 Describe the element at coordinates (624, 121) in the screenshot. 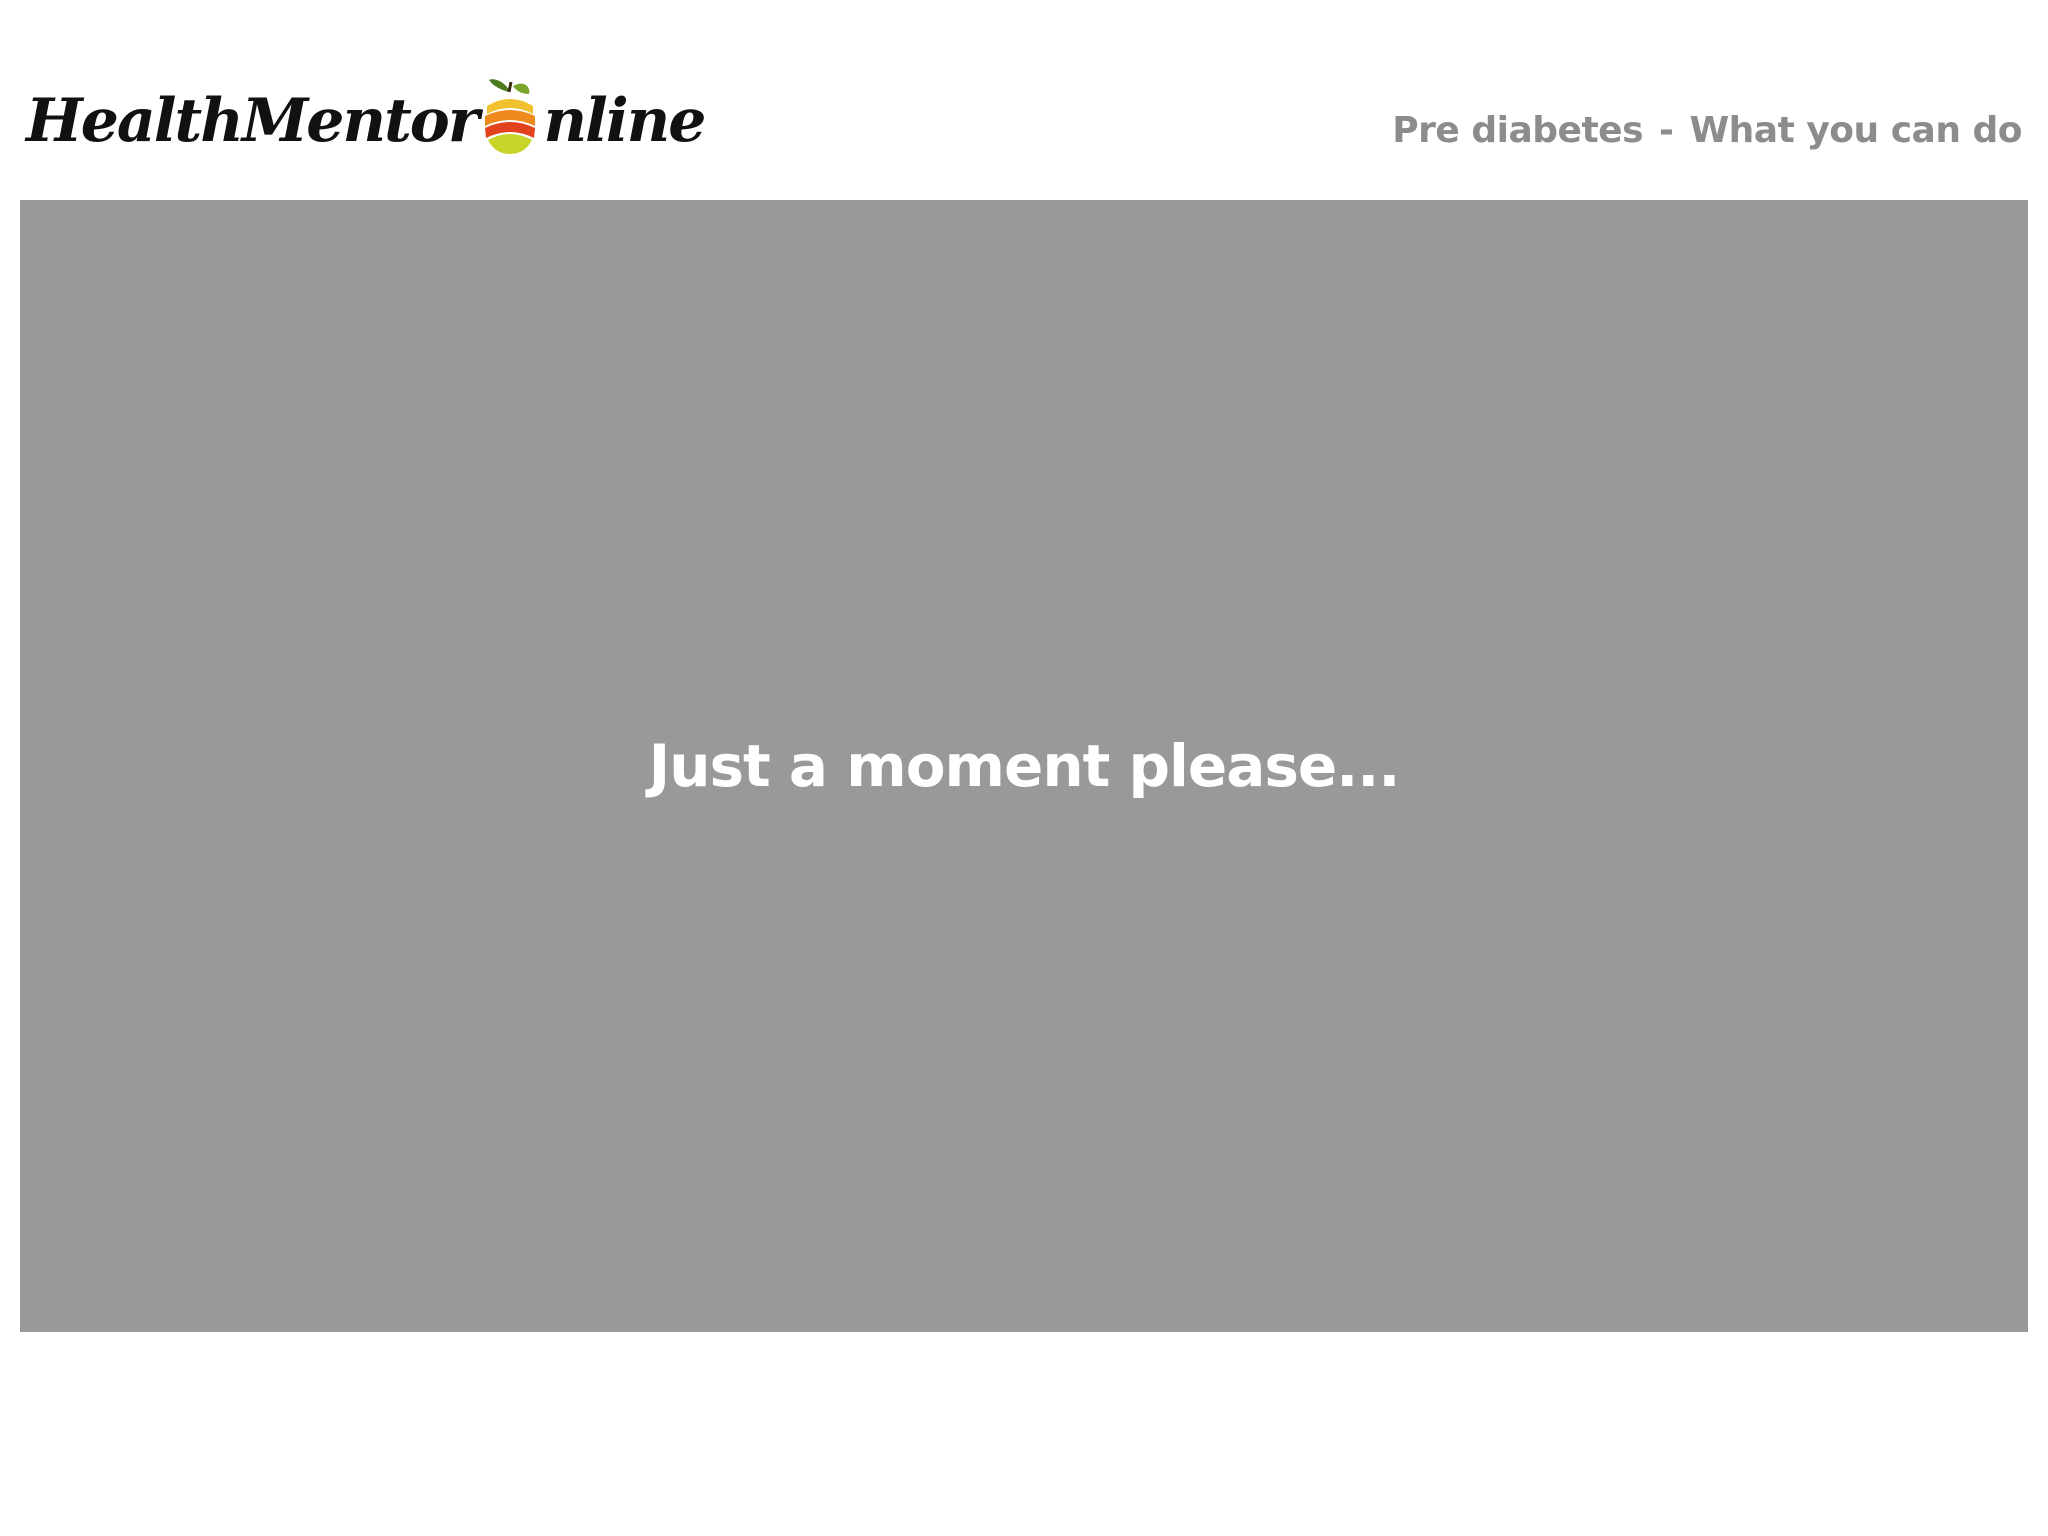

I see `logo-text-secondary: nline` at that location.